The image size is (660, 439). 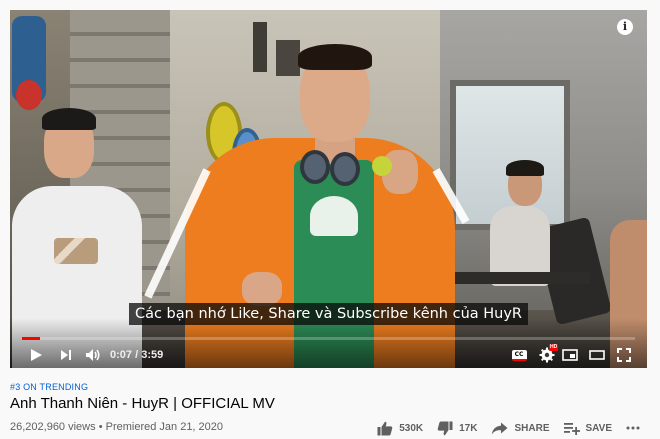 What do you see at coordinates (554, 347) in the screenshot?
I see `hd-badge: HD` at bounding box center [554, 347].